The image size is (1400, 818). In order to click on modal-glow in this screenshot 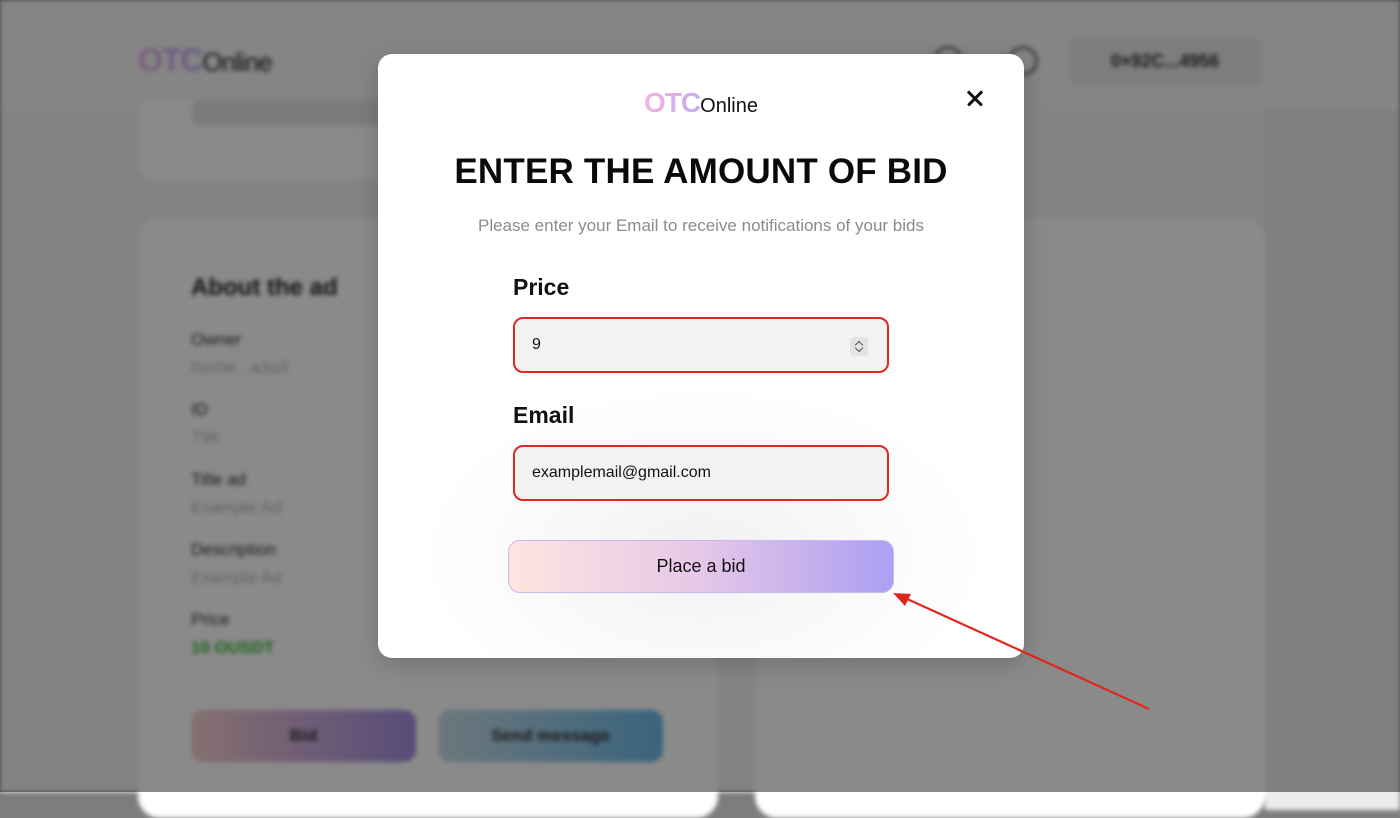, I will do `click(703, 521)`.